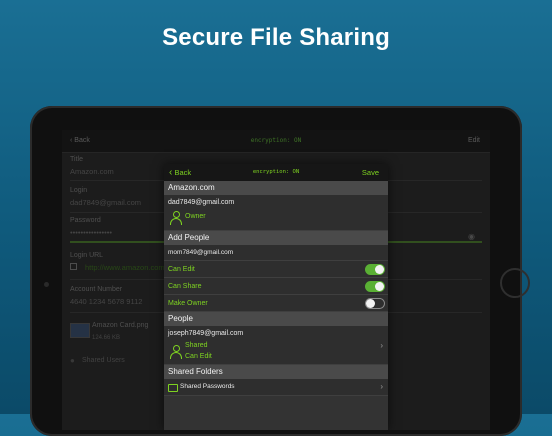 The height and width of the screenshot is (436, 552). What do you see at coordinates (200, 252) in the screenshot?
I see `add-email-input: mom7849@gmail.com` at bounding box center [200, 252].